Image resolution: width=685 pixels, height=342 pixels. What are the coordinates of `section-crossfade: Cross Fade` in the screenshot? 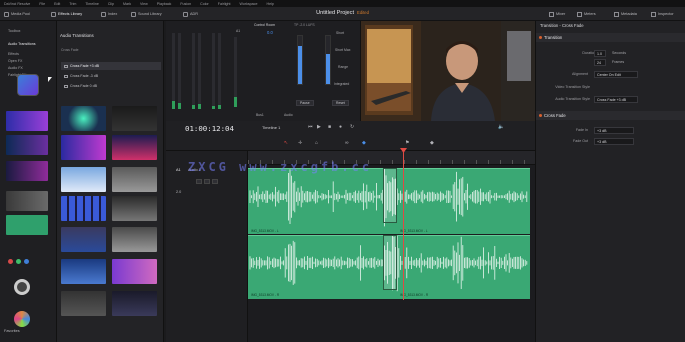 It's located at (610, 115).